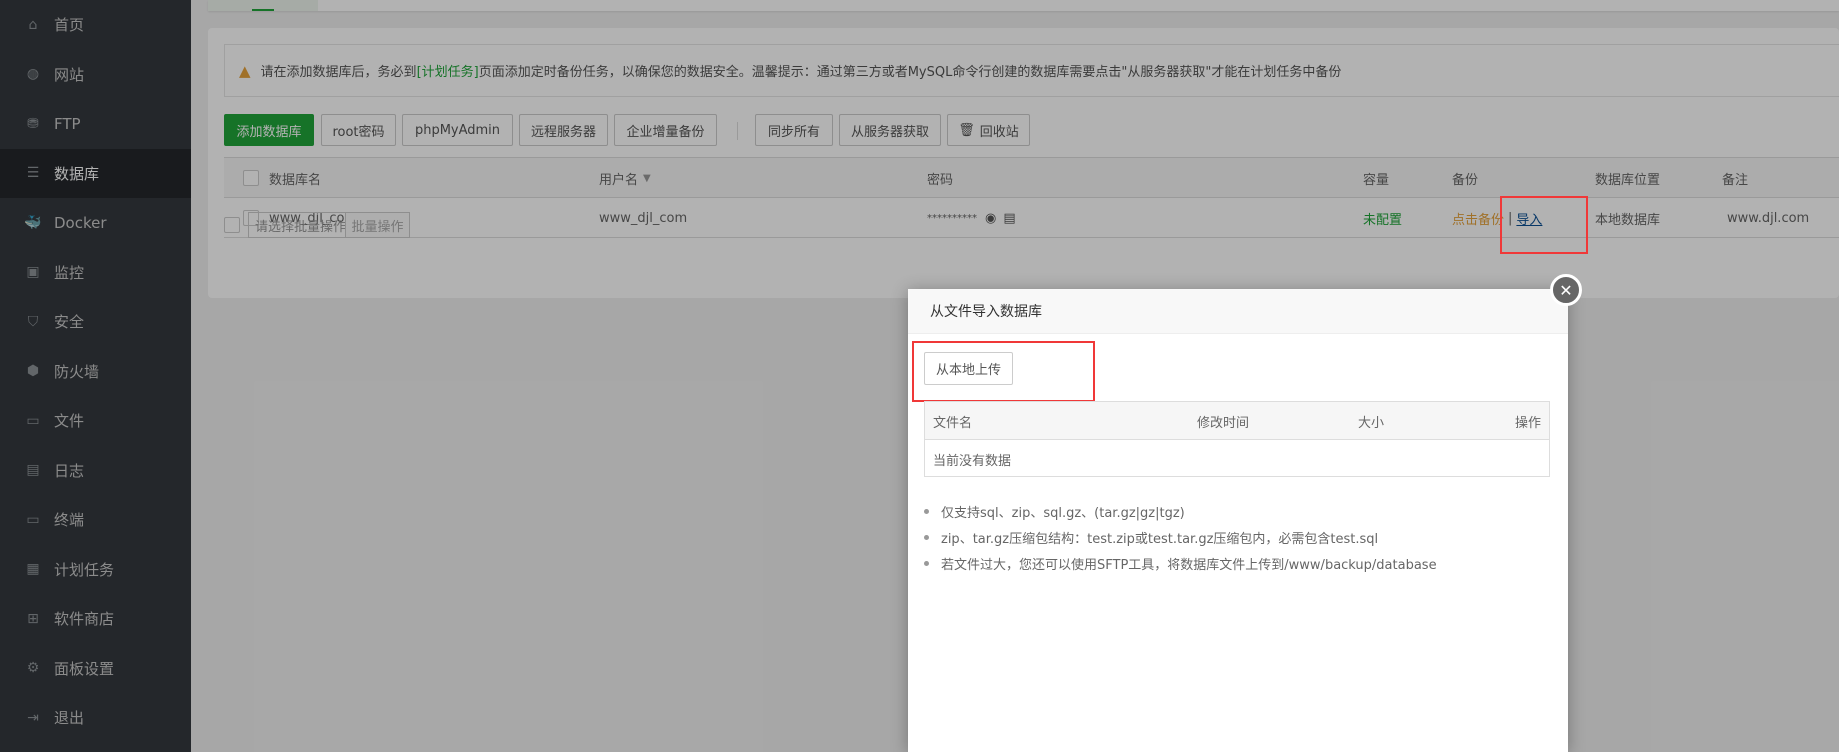 Image resolution: width=1839 pixels, height=752 pixels. What do you see at coordinates (953, 423) in the screenshot?
I see `col-file: 文件名` at bounding box center [953, 423].